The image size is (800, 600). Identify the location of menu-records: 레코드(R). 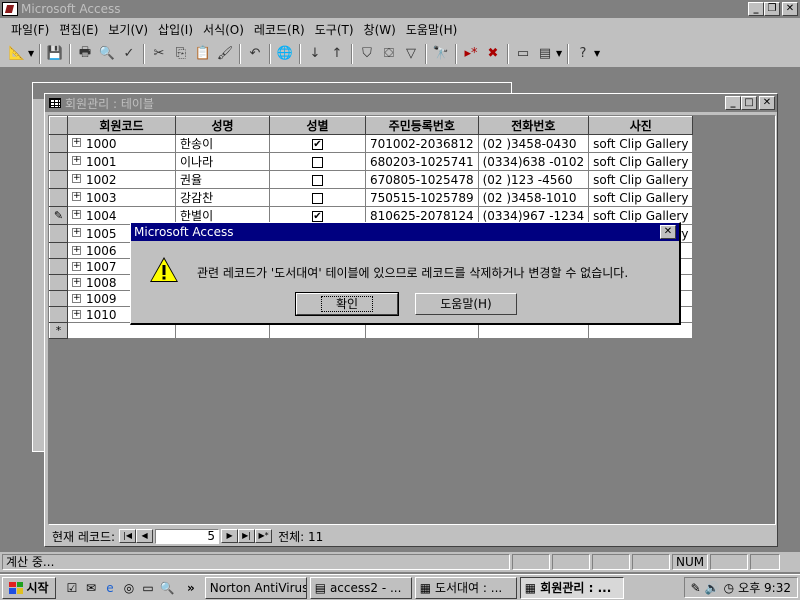
(279, 29).